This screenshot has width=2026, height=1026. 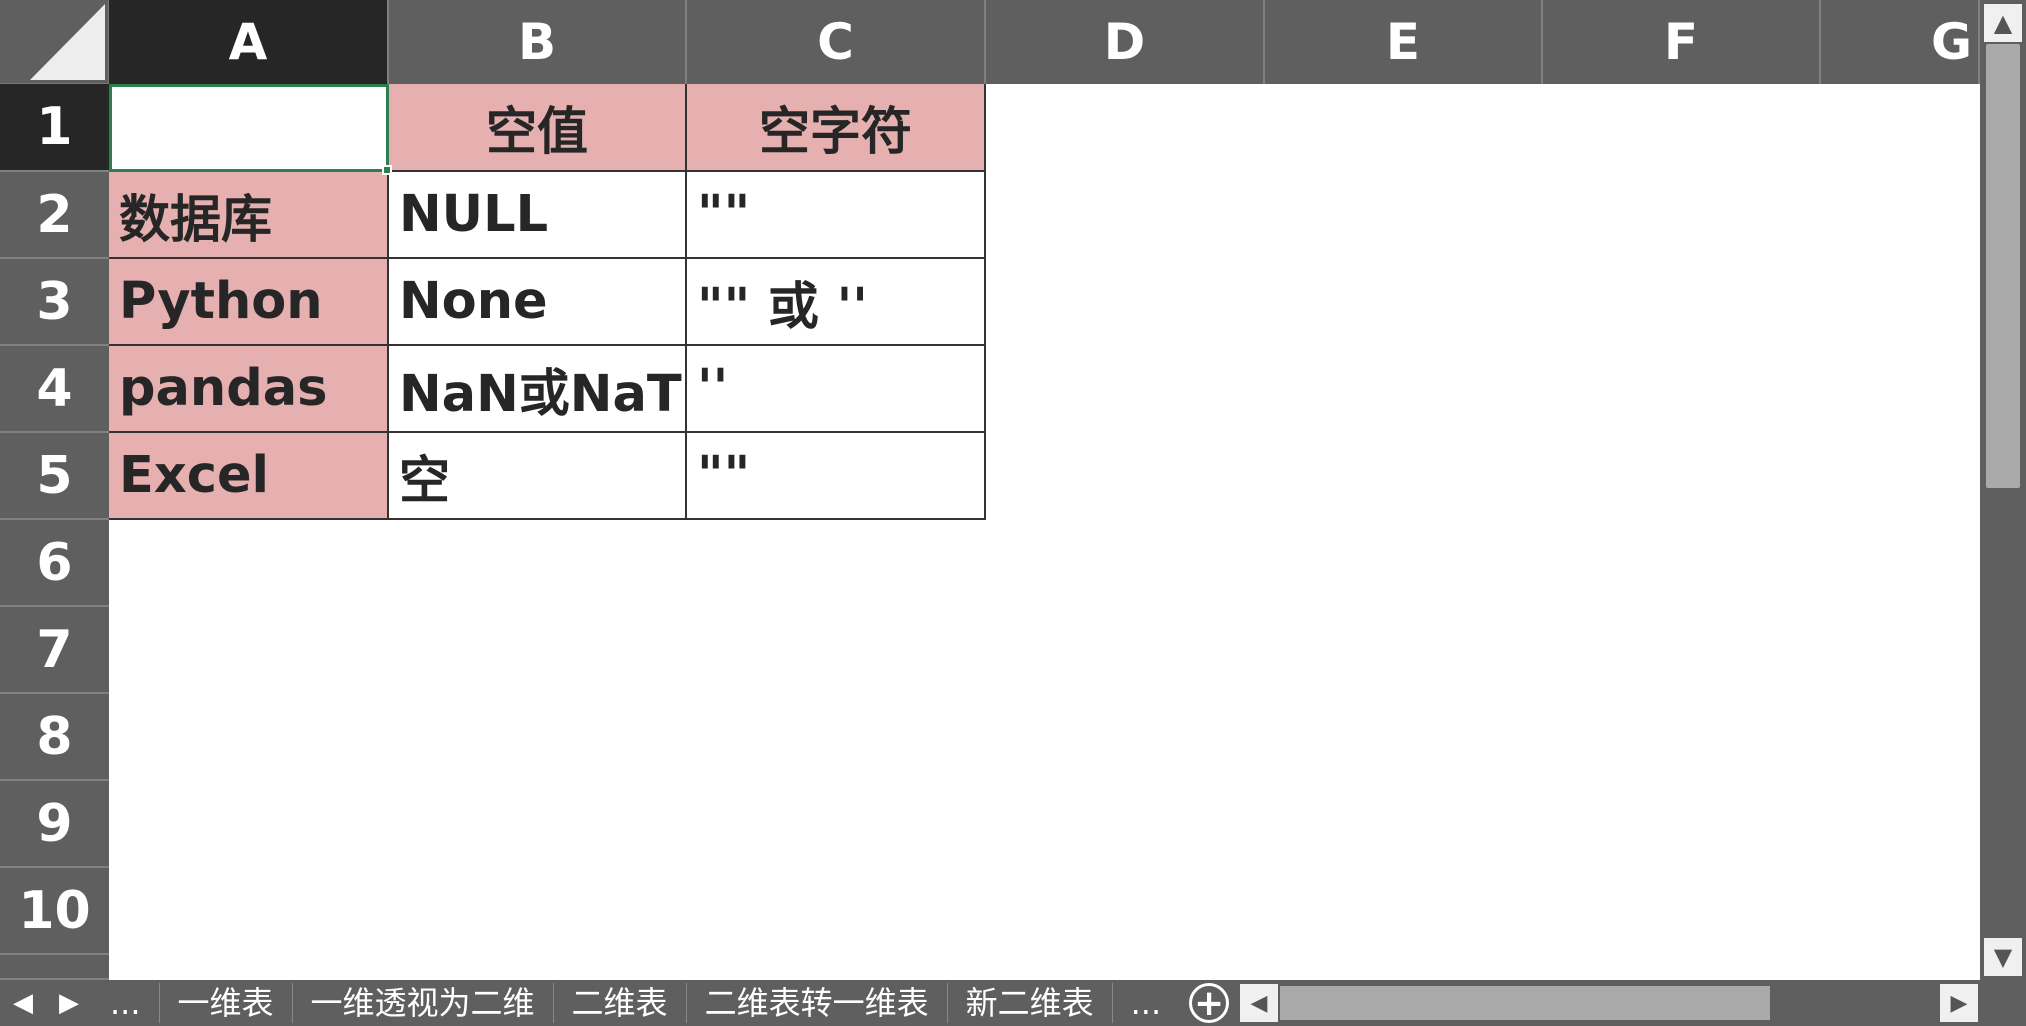 What do you see at coordinates (2003, 23) in the screenshot?
I see `scroll-up-icon: ▲` at bounding box center [2003, 23].